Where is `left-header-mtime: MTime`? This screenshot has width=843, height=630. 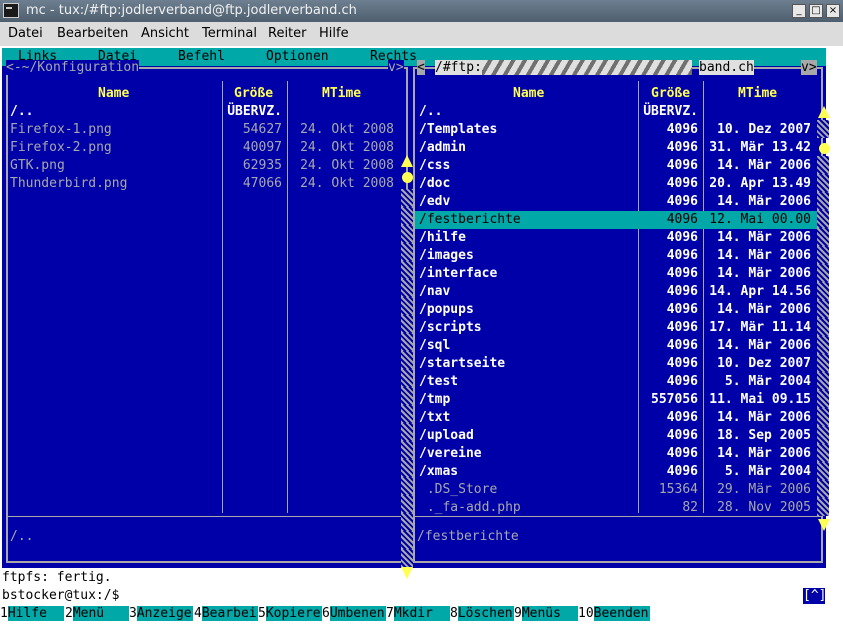 left-header-mtime: MTime is located at coordinates (341, 93).